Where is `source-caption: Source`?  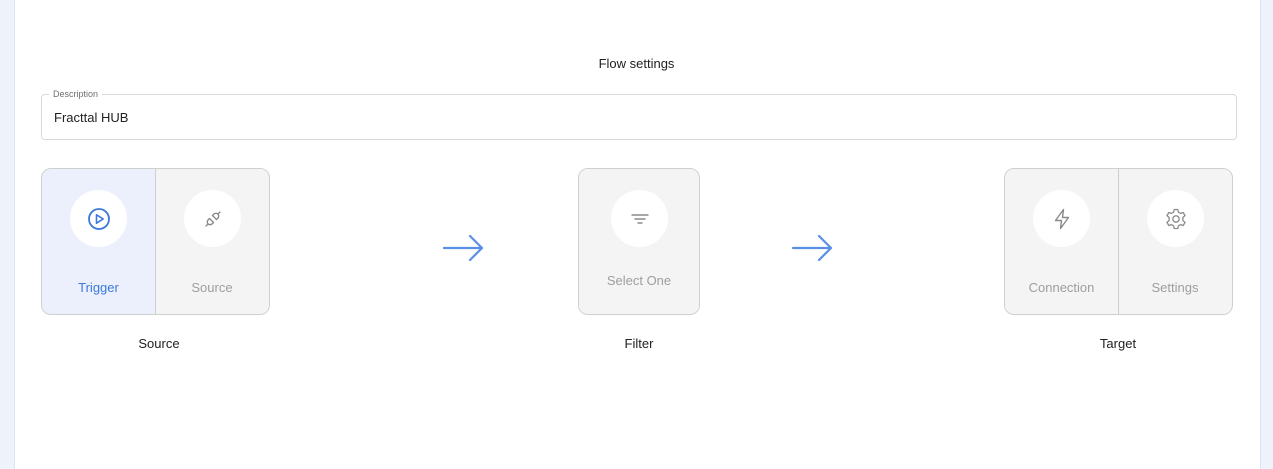
source-caption: Source is located at coordinates (159, 343).